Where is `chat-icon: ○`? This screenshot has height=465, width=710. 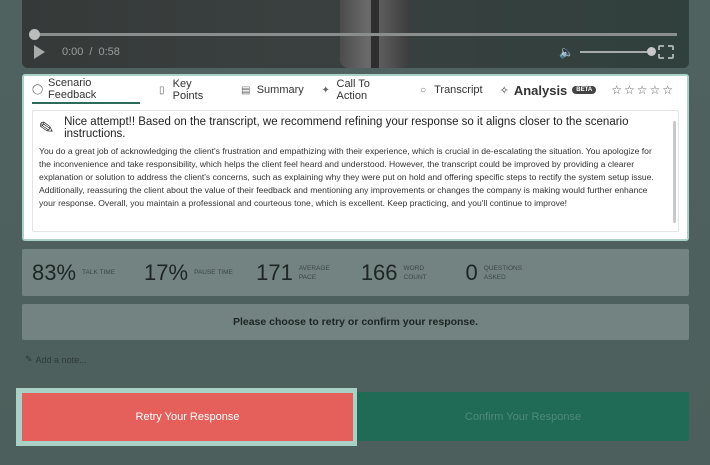
chat-icon: ○ is located at coordinates (423, 90).